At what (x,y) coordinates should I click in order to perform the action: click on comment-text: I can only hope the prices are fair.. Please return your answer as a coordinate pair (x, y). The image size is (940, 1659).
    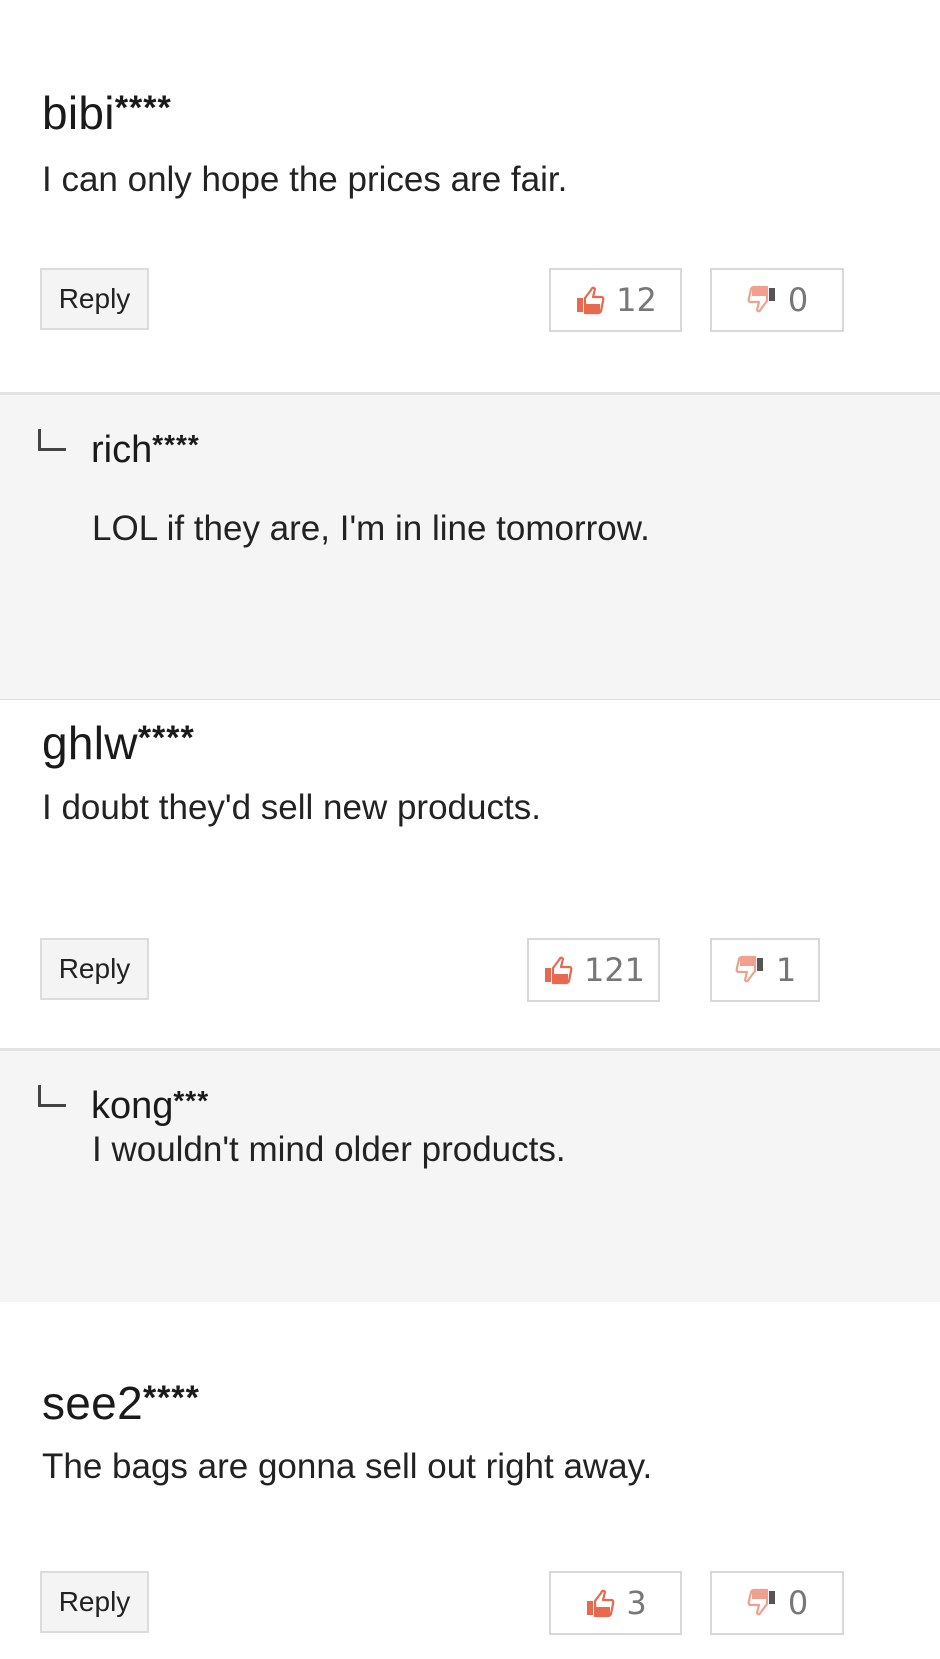
    Looking at the image, I should click on (305, 179).